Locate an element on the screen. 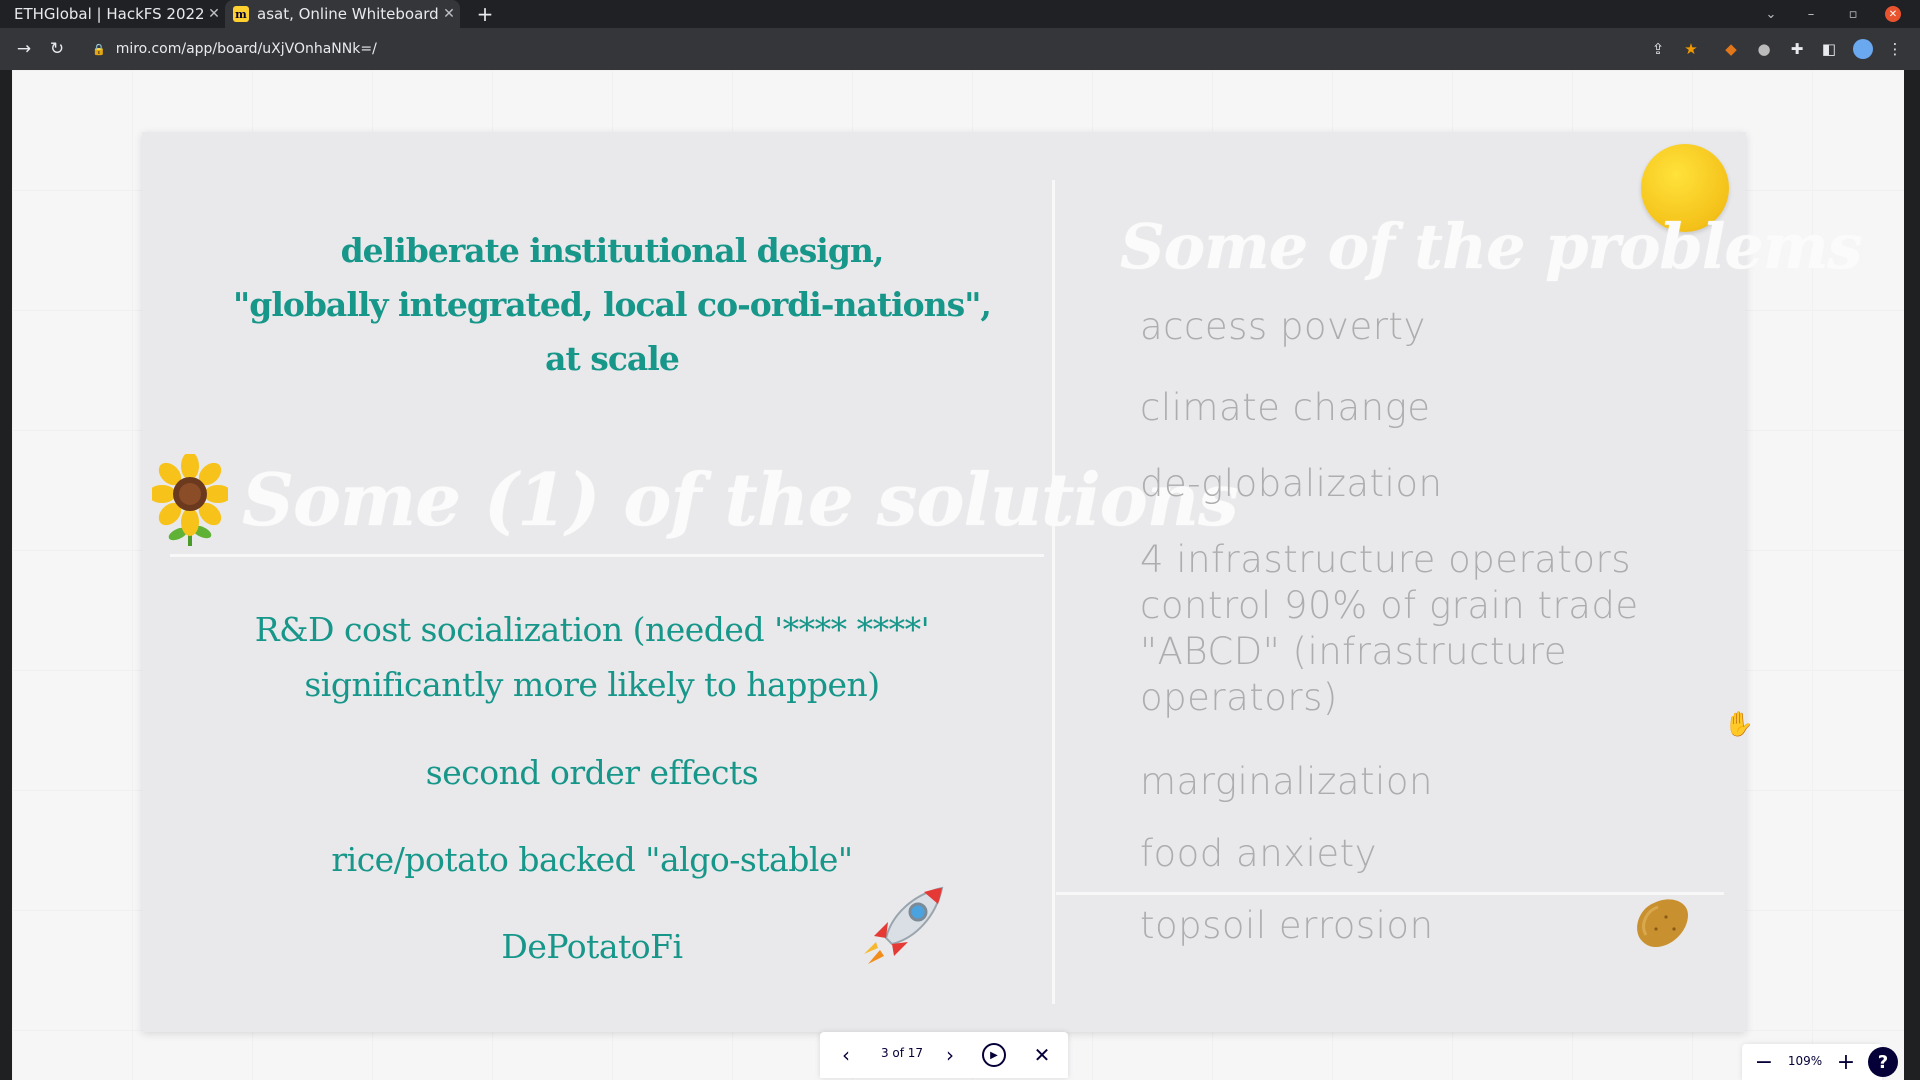  intro-line: at scale is located at coordinates (612, 358).